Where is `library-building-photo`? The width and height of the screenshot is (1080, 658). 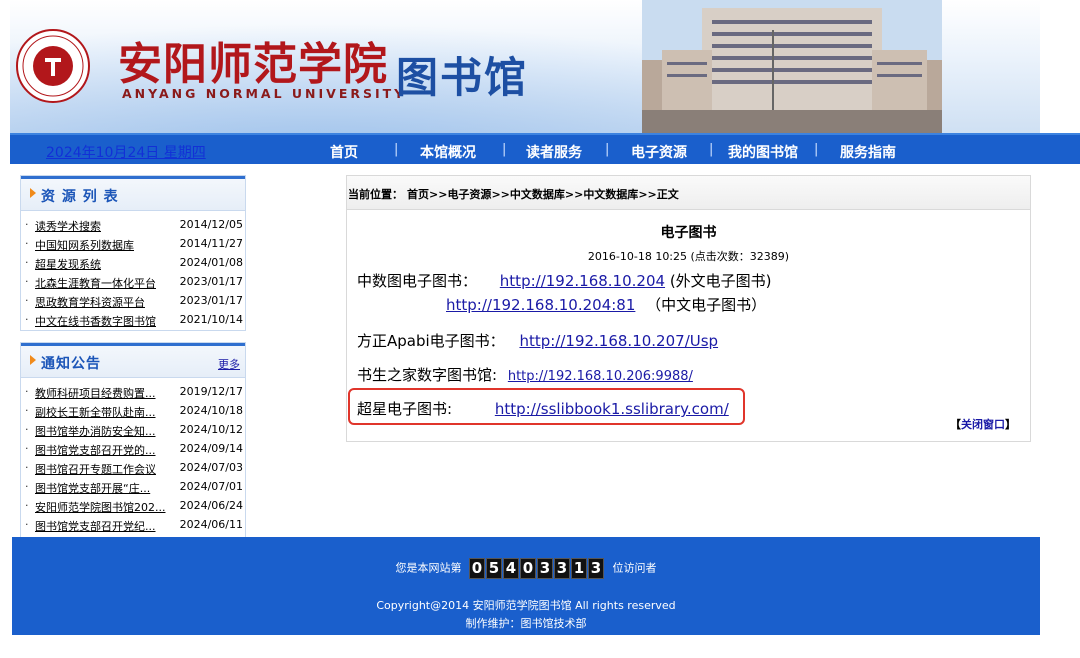 library-building-photo is located at coordinates (792, 66).